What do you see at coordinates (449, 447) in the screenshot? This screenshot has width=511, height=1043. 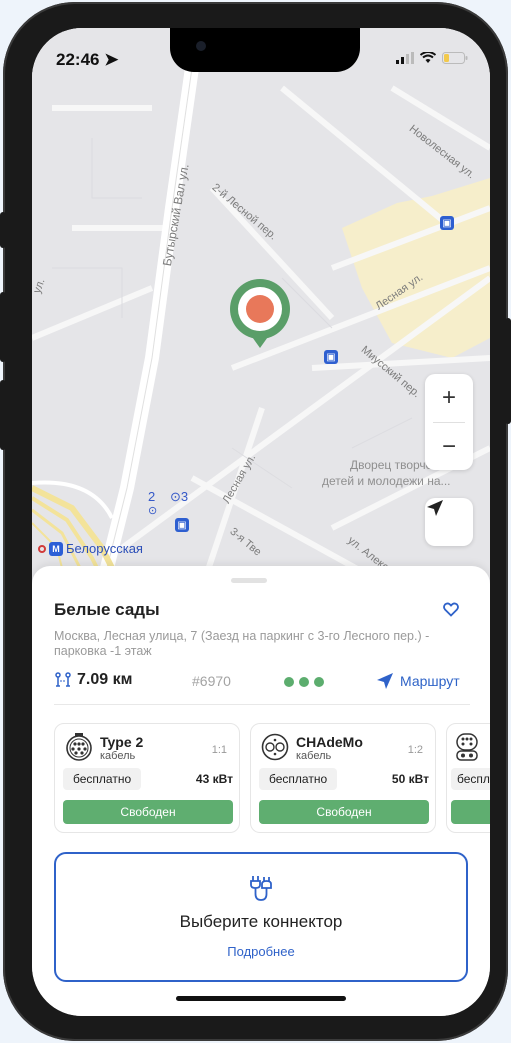 I see `zoom-out-button: −` at bounding box center [449, 447].